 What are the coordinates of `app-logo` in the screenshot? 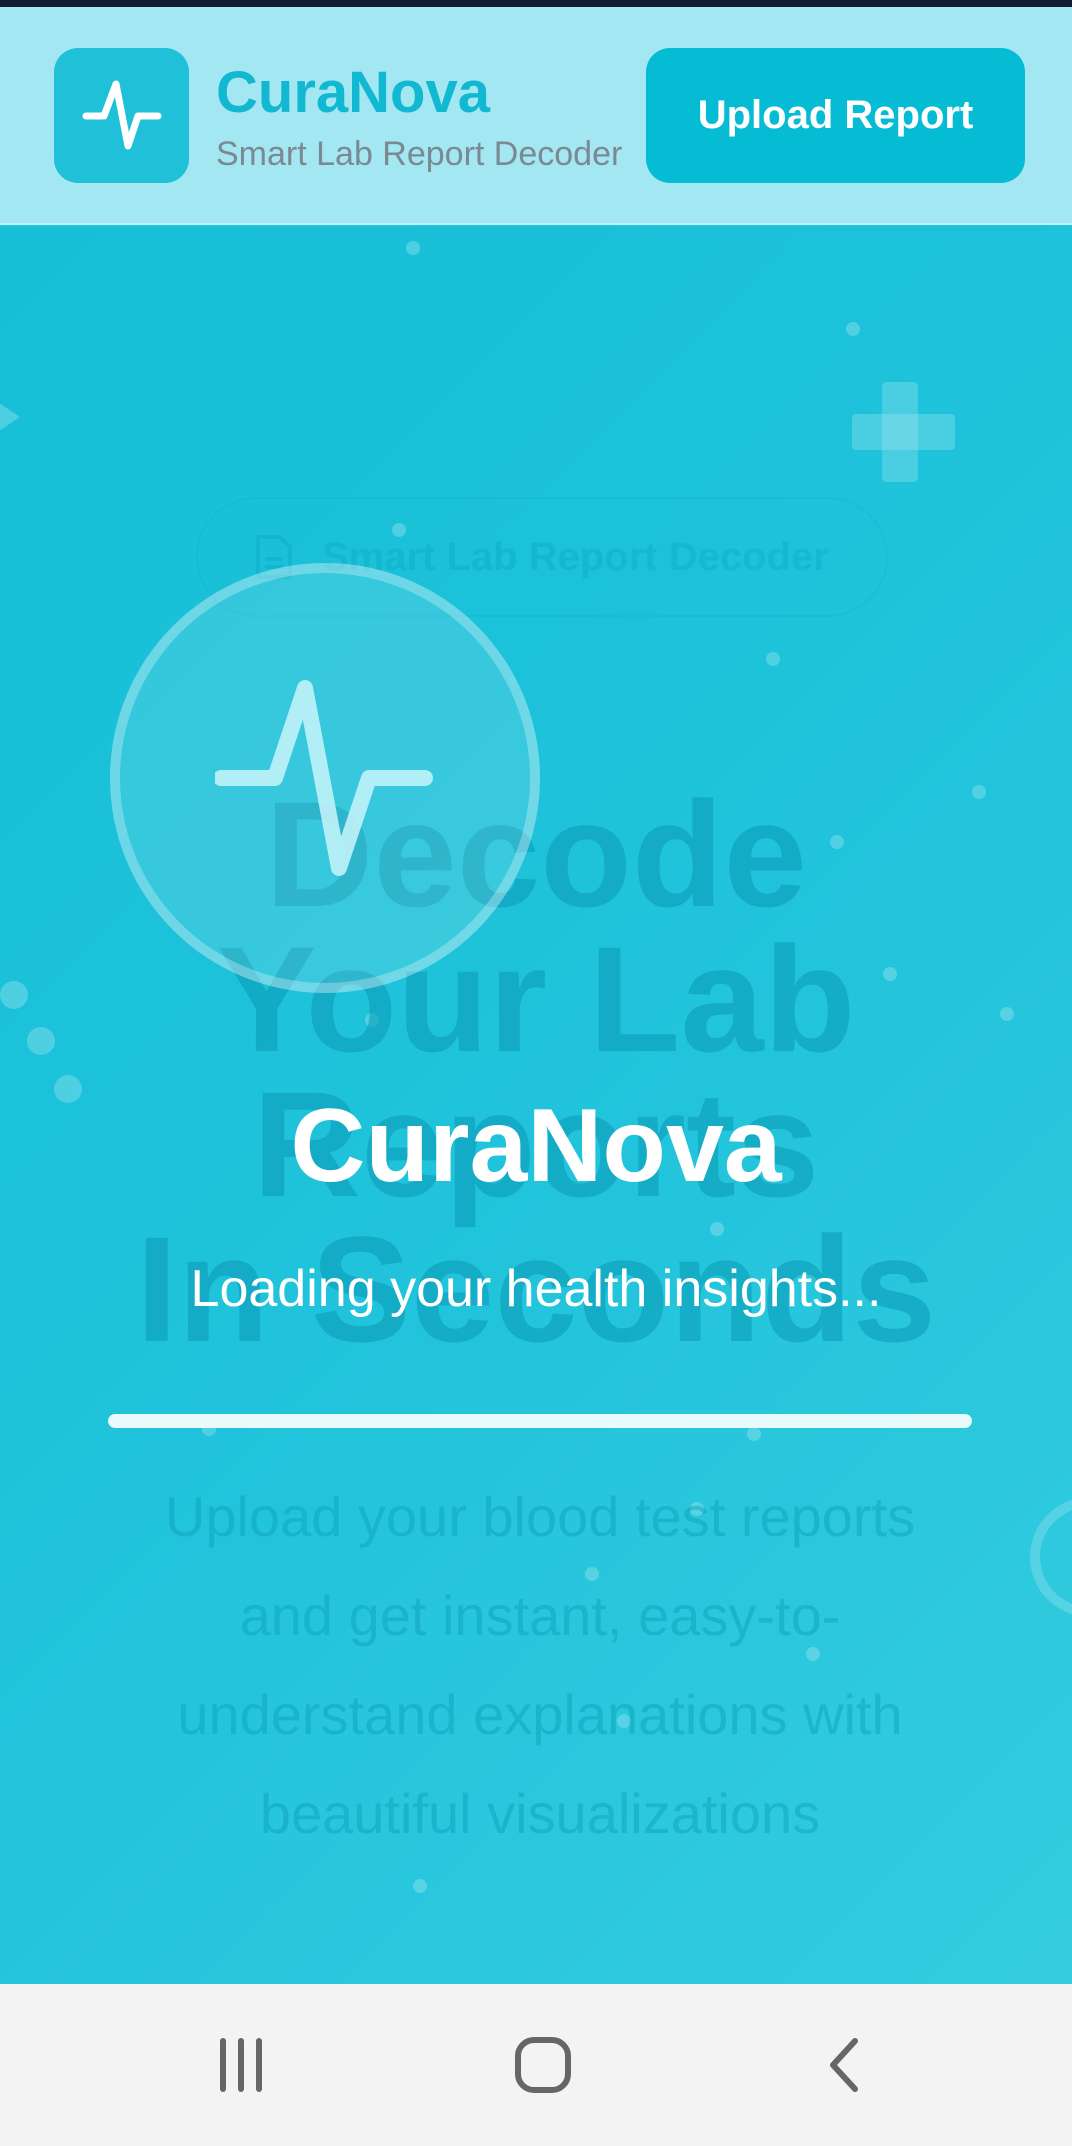 It's located at (121, 115).